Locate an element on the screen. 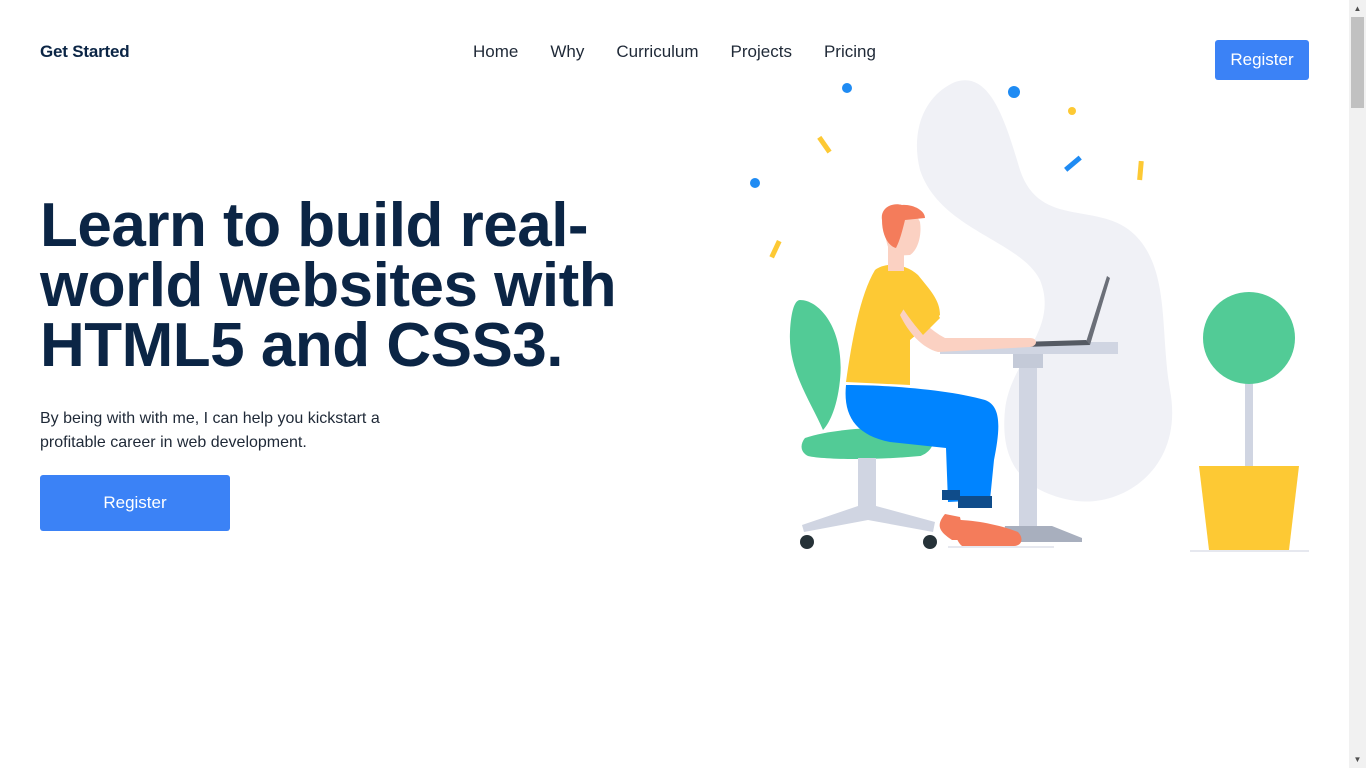 The height and width of the screenshot is (768, 1366). scrollbar-thumb is located at coordinates (1357, 62).